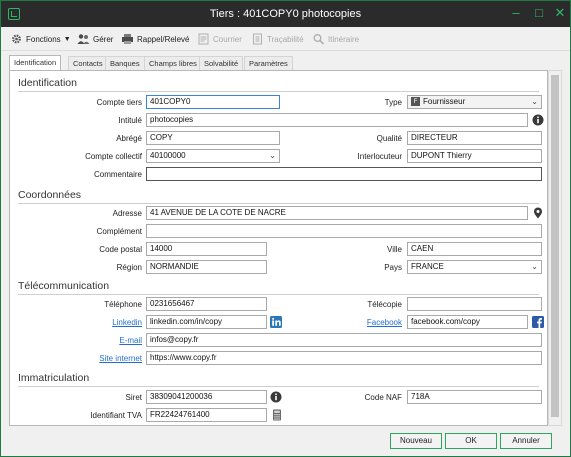 Image resolution: width=571 pixels, height=457 pixels. What do you see at coordinates (319, 39) in the screenshot?
I see `search-icon` at bounding box center [319, 39].